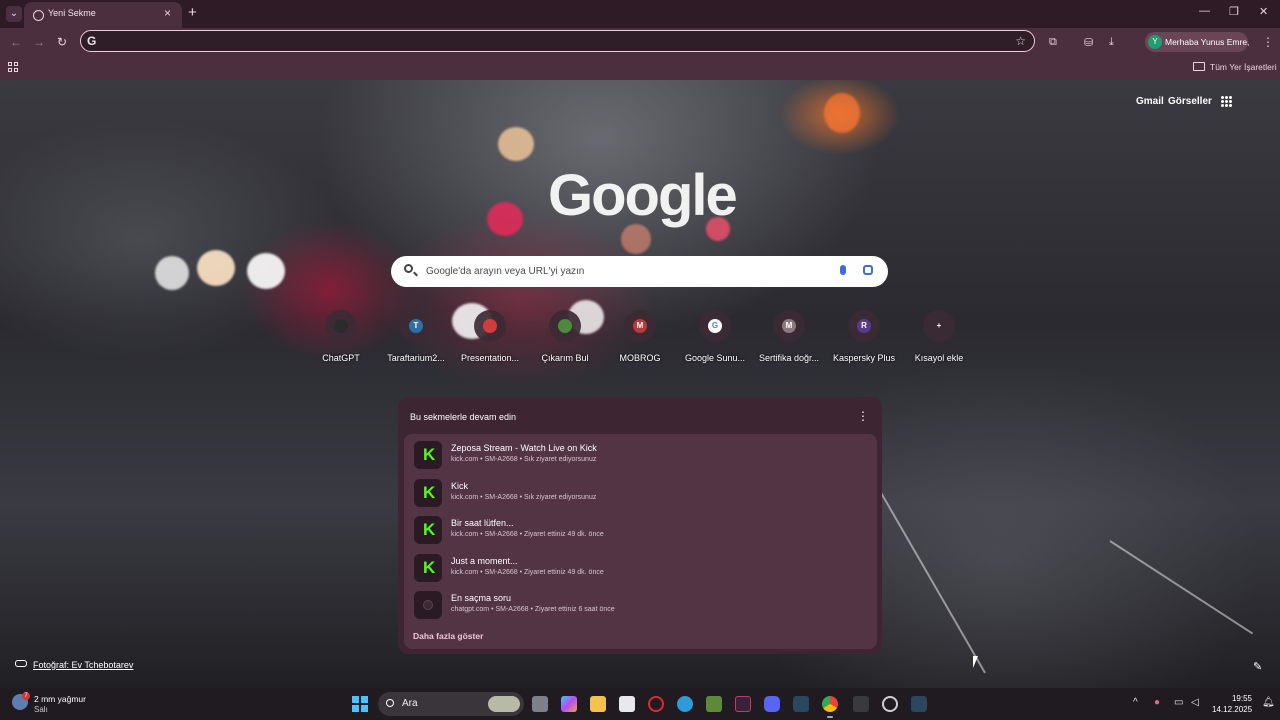  I want to click on google-lens-icon, so click(868, 270).